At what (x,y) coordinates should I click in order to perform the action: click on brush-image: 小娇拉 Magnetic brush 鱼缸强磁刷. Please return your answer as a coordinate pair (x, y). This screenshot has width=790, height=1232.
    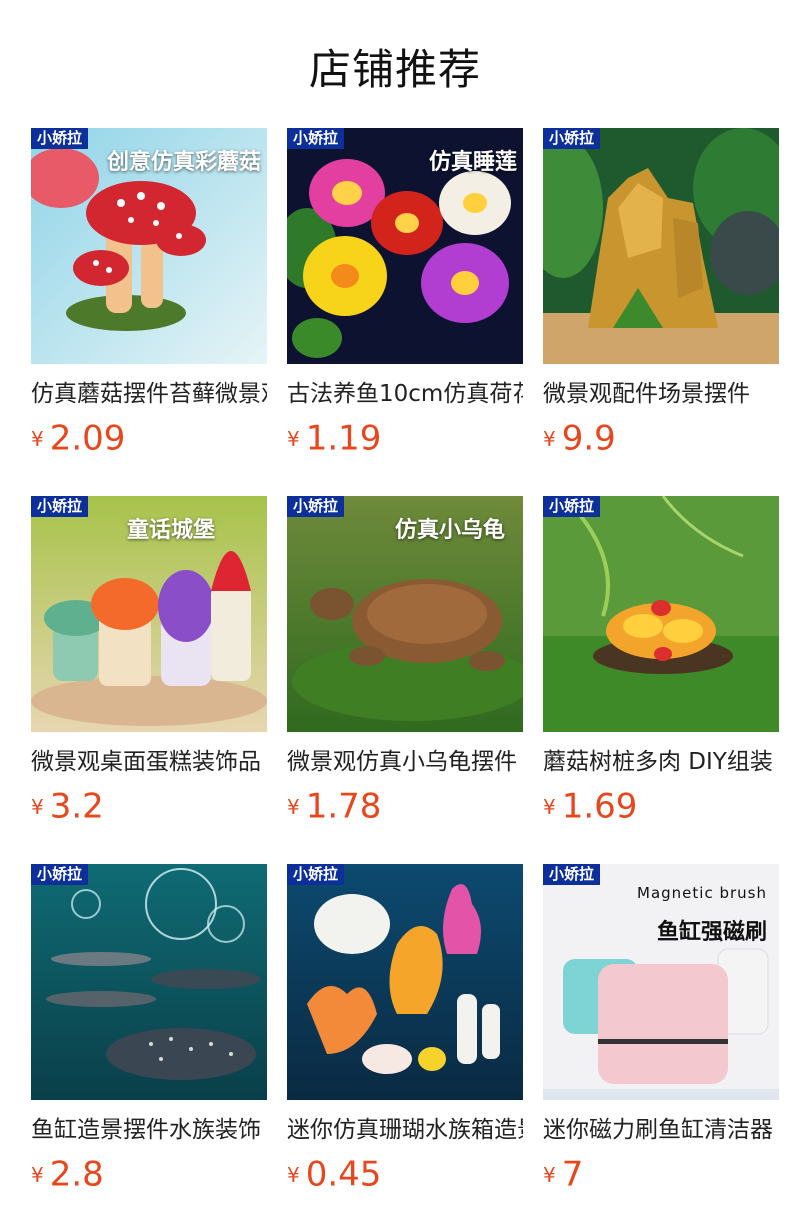
    Looking at the image, I should click on (661, 982).